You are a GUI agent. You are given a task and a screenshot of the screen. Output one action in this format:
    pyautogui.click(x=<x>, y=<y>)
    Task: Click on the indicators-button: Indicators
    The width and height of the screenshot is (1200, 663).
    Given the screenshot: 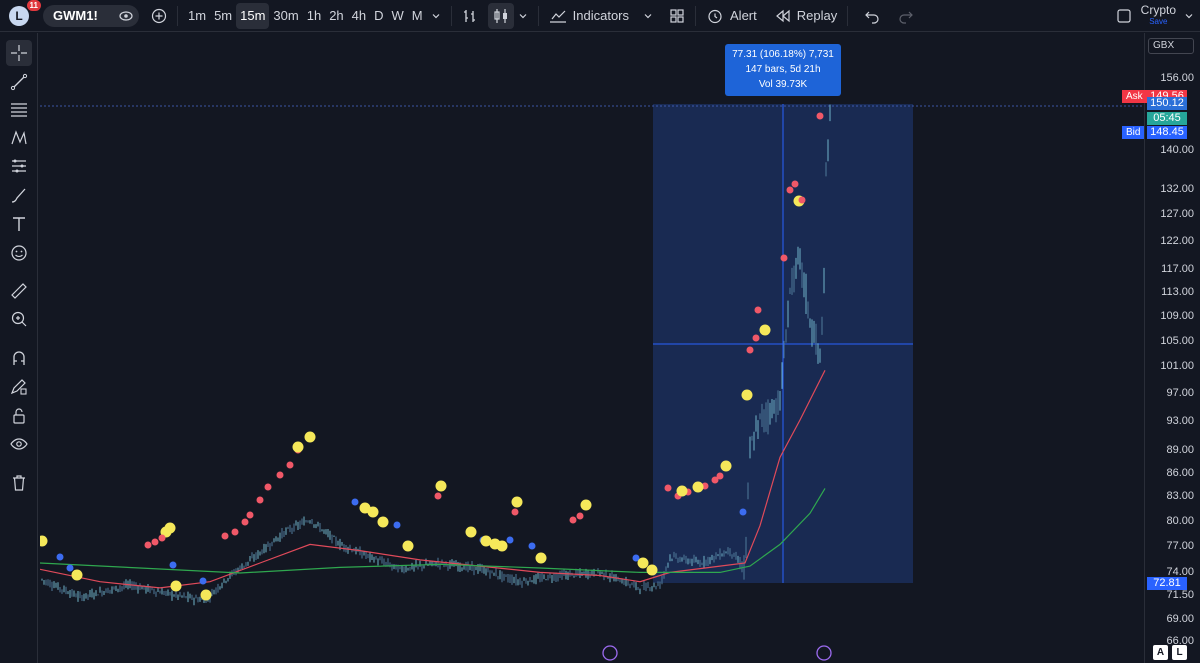 What is the action you would take?
    pyautogui.click(x=589, y=16)
    